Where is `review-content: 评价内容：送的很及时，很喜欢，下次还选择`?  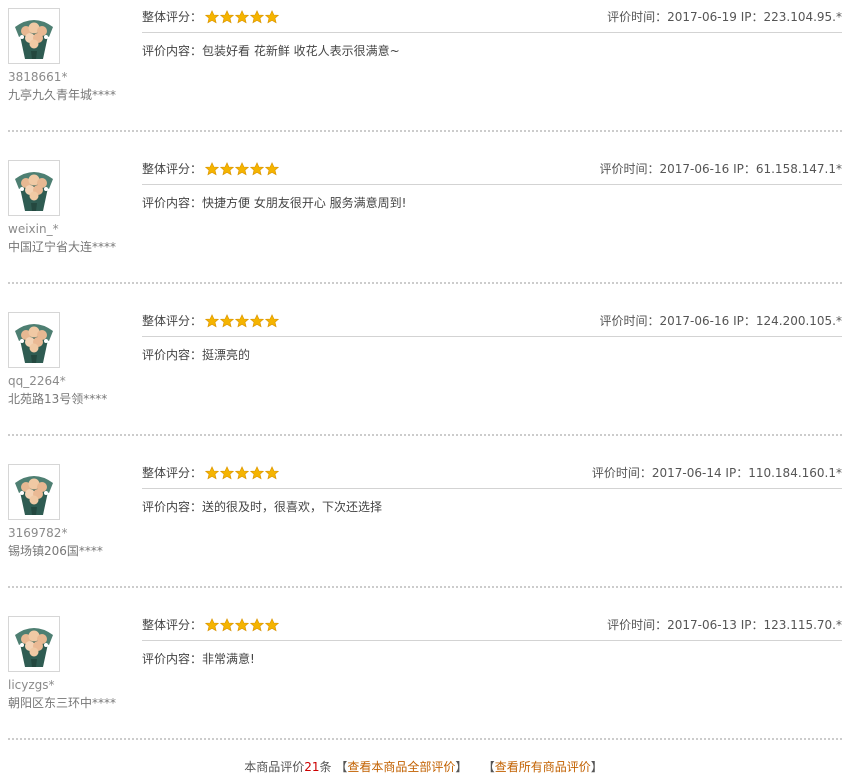 review-content: 评价内容：送的很及时，很喜欢，下次还选择 is located at coordinates (262, 507).